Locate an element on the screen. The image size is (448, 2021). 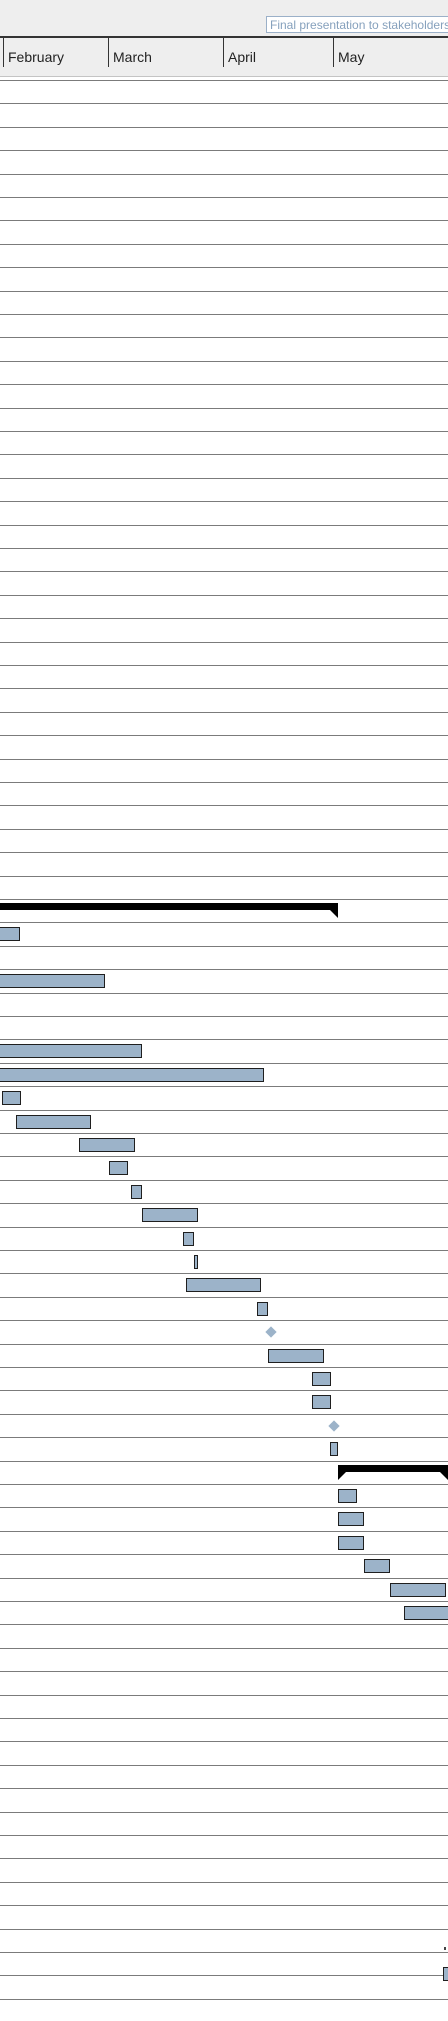
month-label-may: May is located at coordinates (351, 57).